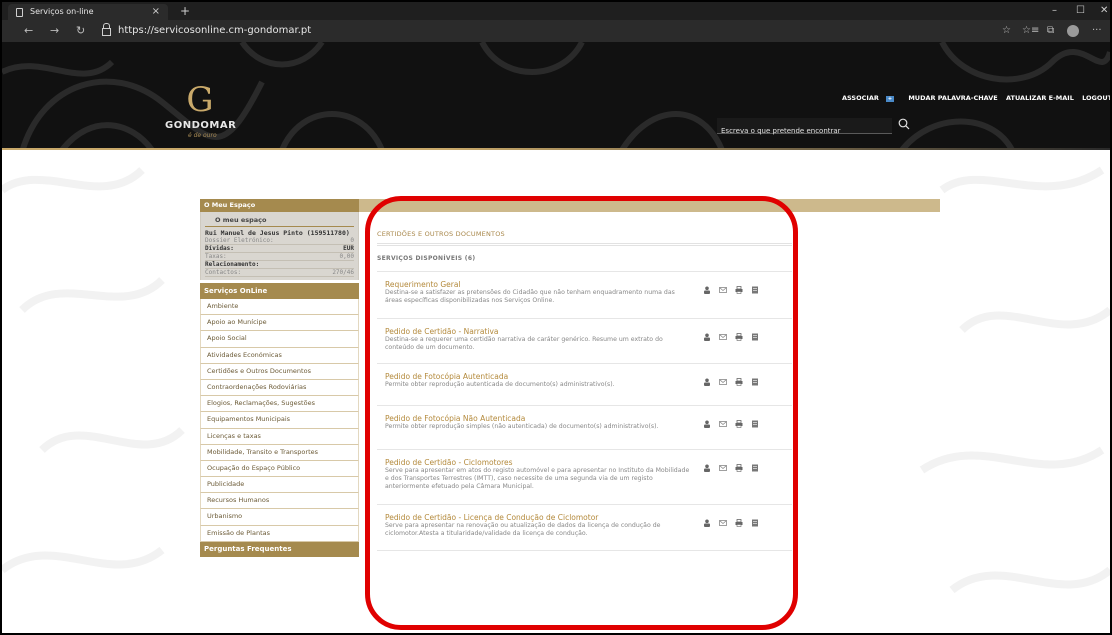  What do you see at coordinates (185, 11) in the screenshot?
I see `new-tab-button: +` at bounding box center [185, 11].